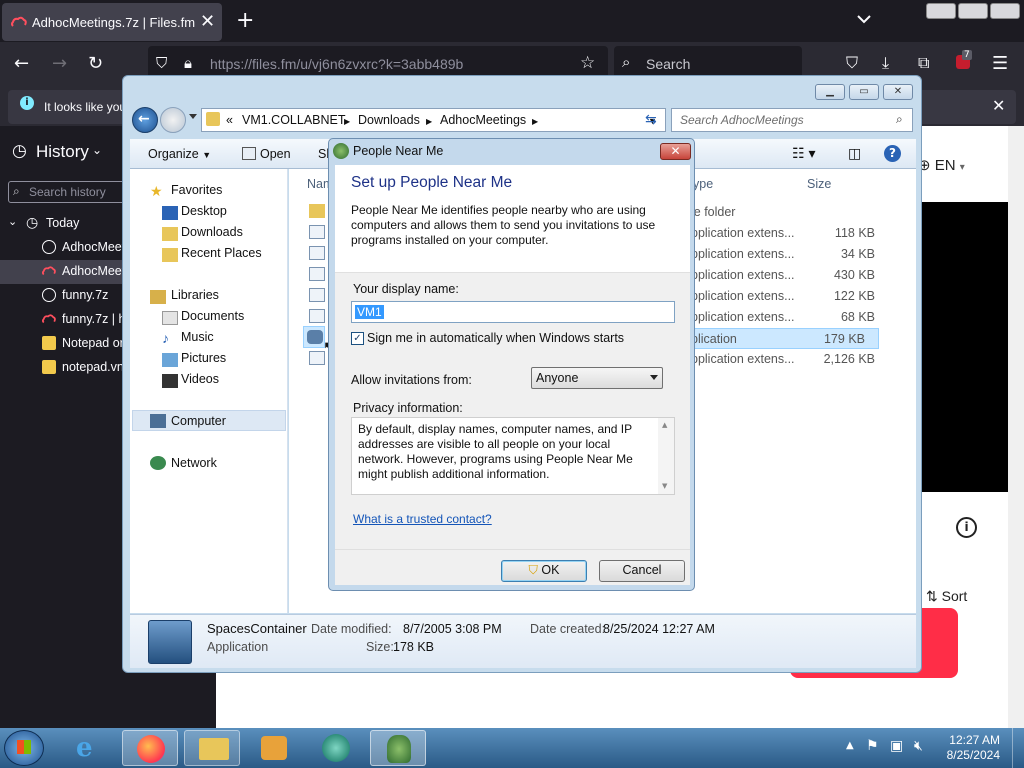  What do you see at coordinates (849, 359) in the screenshot?
I see `file-size: 2,126 KB` at bounding box center [849, 359].